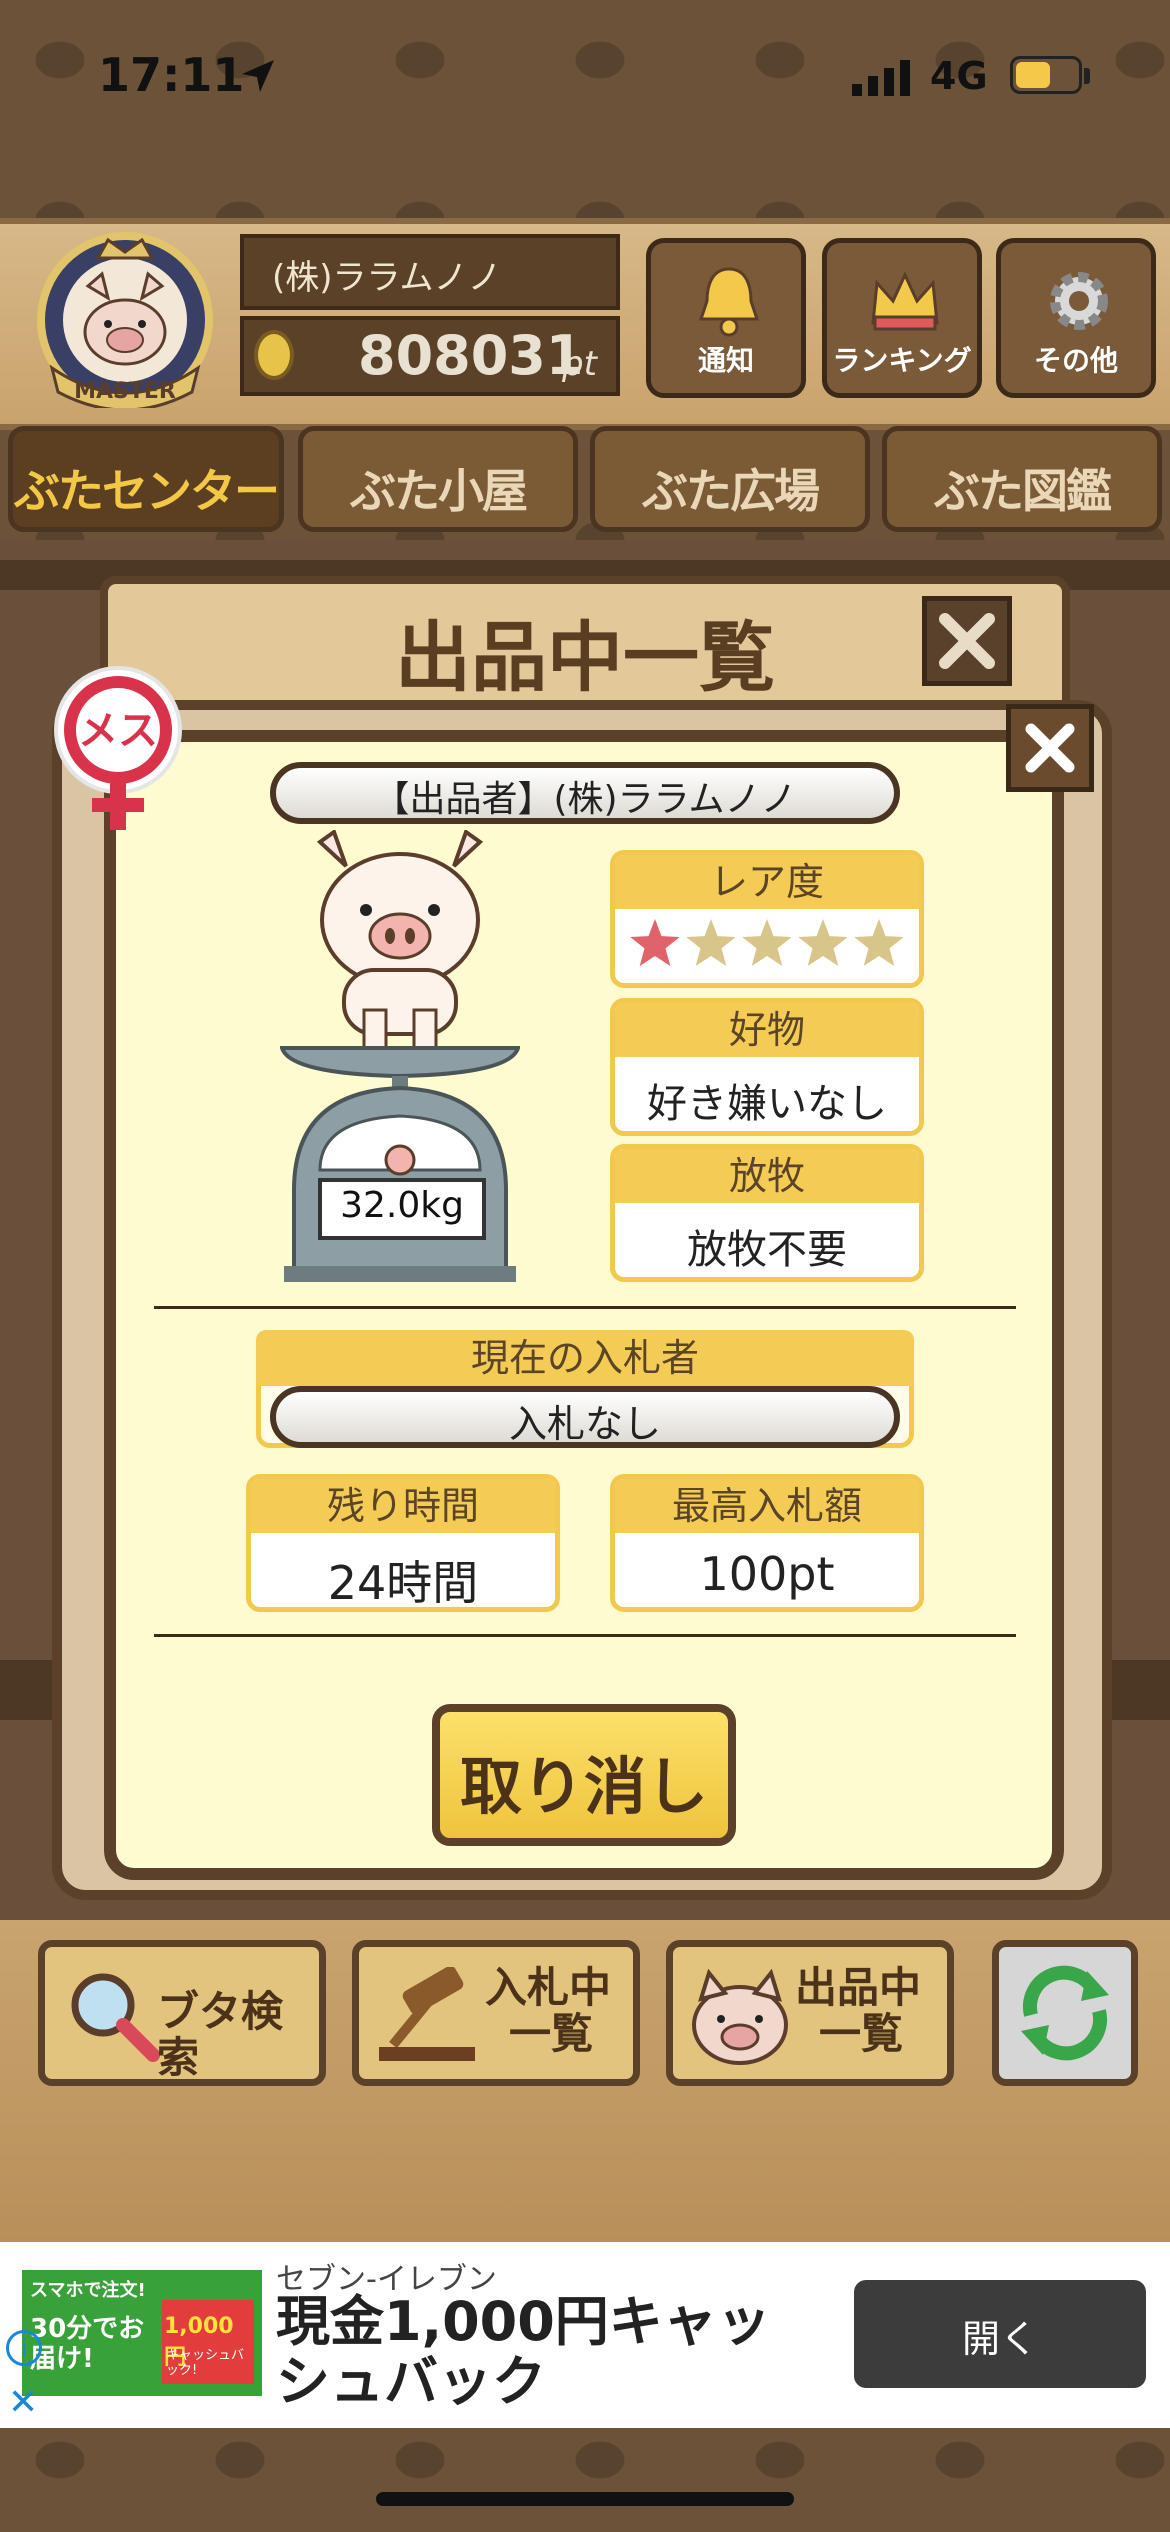 This screenshot has width=1170, height=2532. I want to click on rarity-stars, so click(767, 944).